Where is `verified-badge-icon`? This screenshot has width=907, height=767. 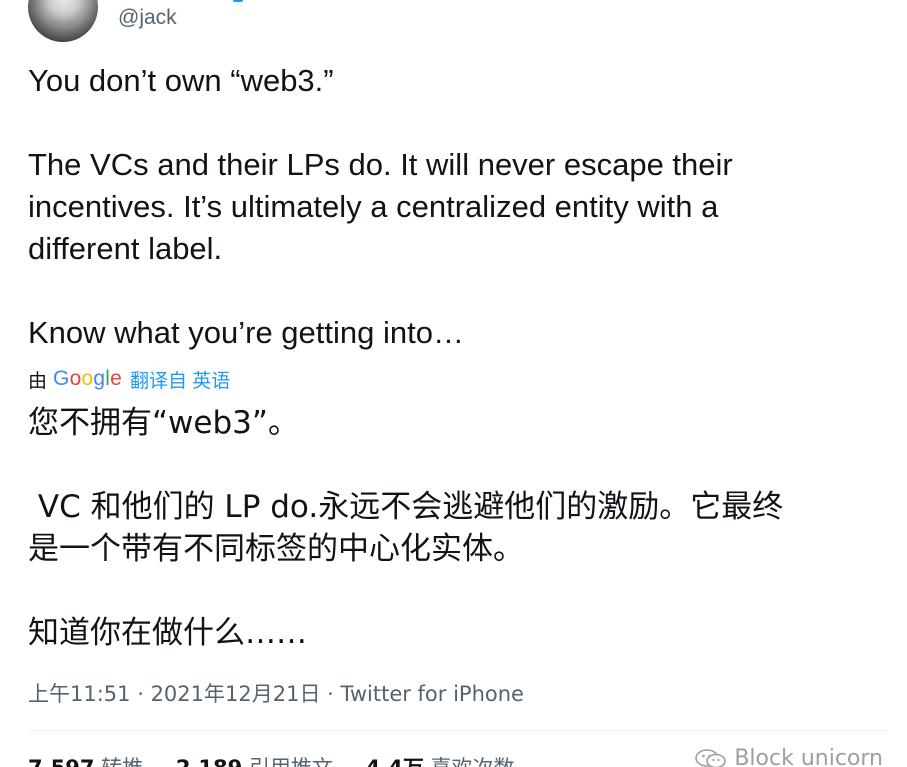
verified-badge-icon is located at coordinates (238, 1).